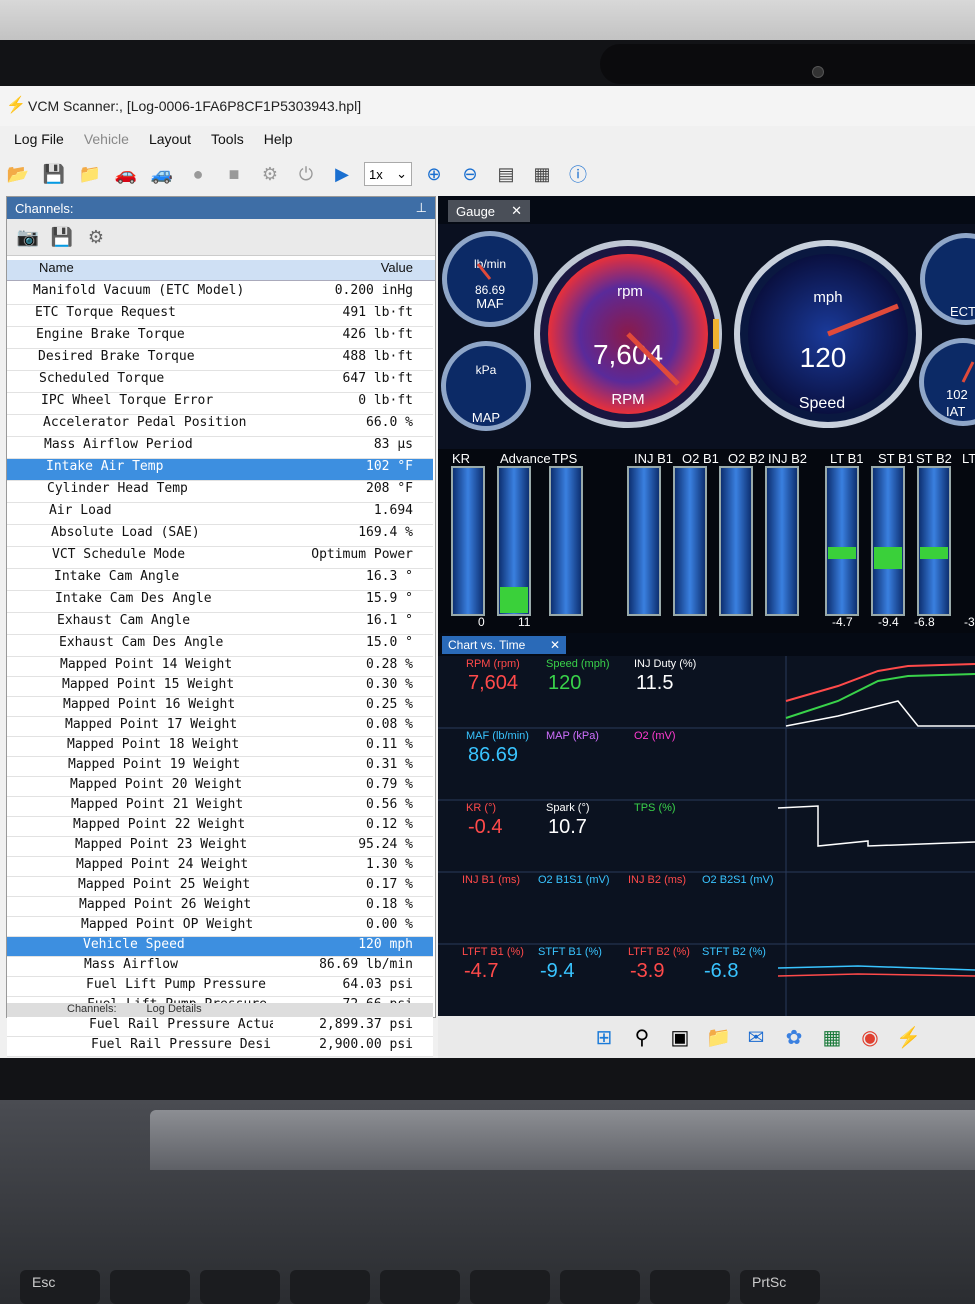  I want to click on col-value: Value, so click(354, 270).